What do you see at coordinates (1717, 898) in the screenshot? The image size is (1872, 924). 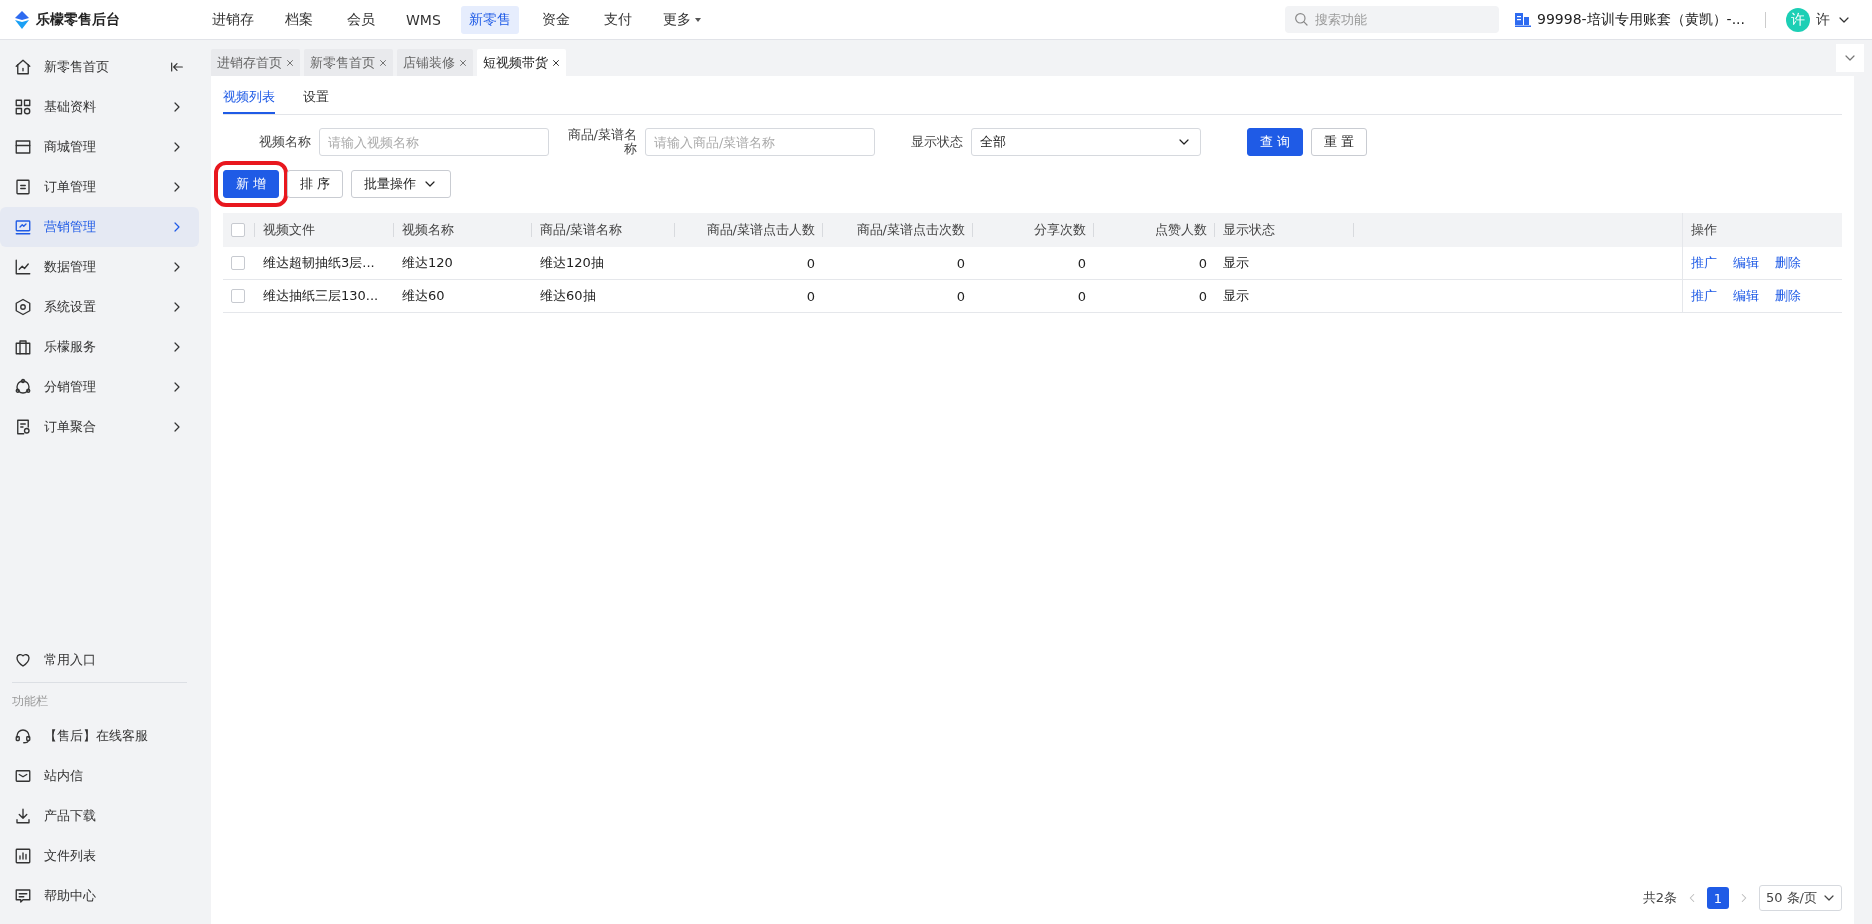 I see `page-button: 1` at bounding box center [1717, 898].